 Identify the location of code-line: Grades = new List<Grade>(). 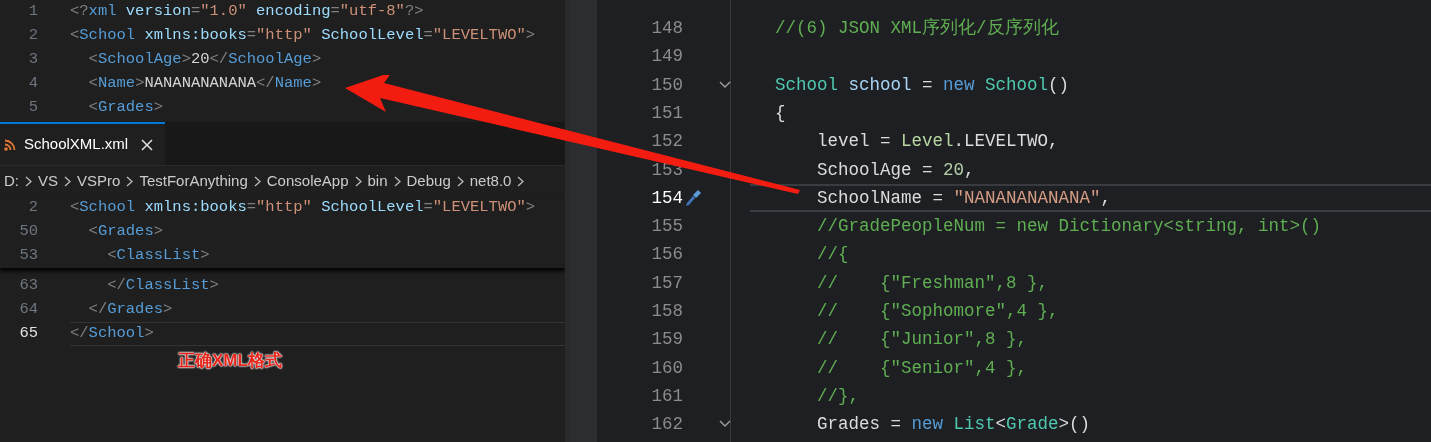
(953, 425).